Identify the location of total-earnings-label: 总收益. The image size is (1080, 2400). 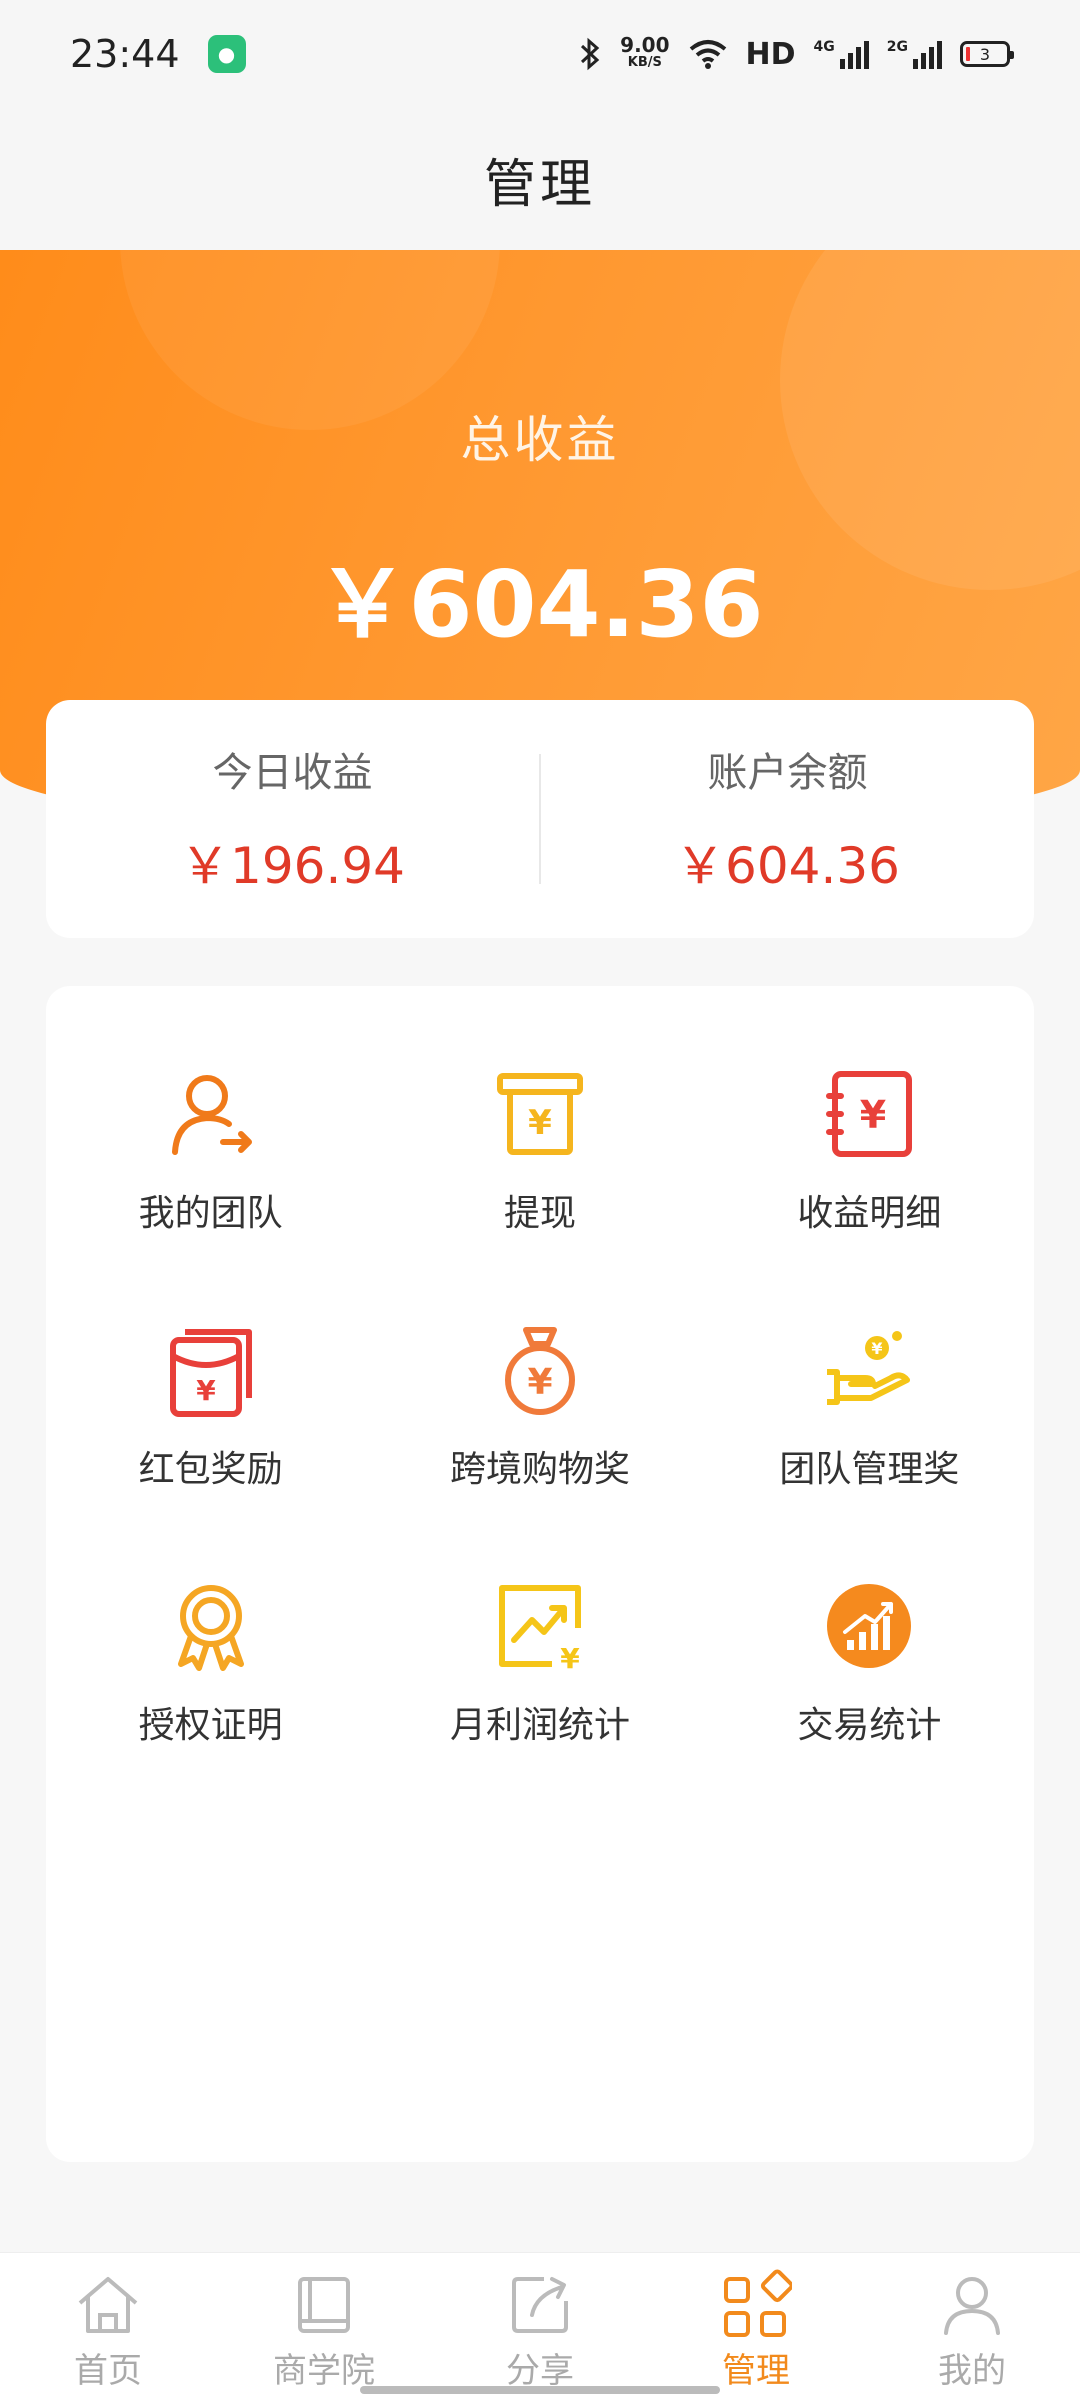
(540, 440).